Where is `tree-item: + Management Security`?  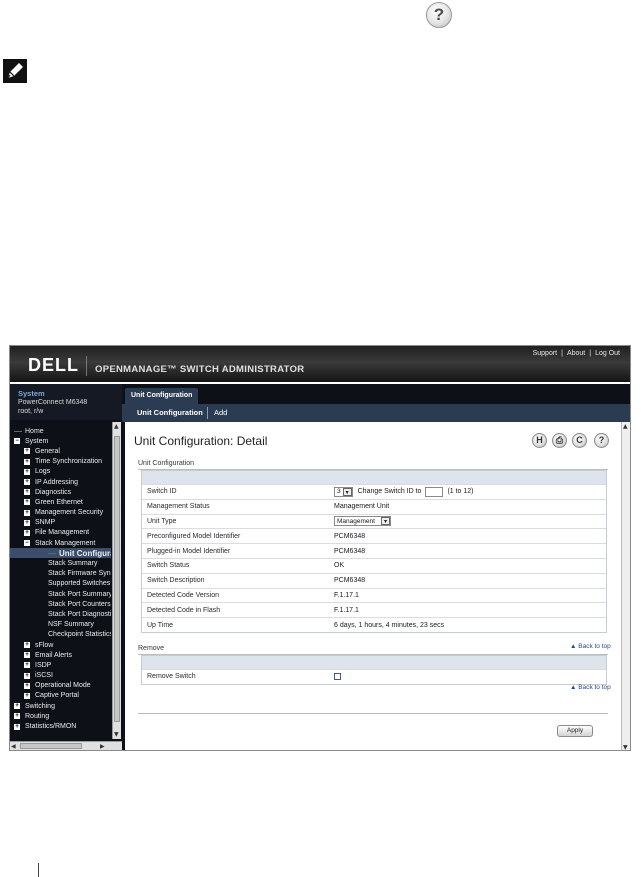
tree-item: + Management Security is located at coordinates (60, 513).